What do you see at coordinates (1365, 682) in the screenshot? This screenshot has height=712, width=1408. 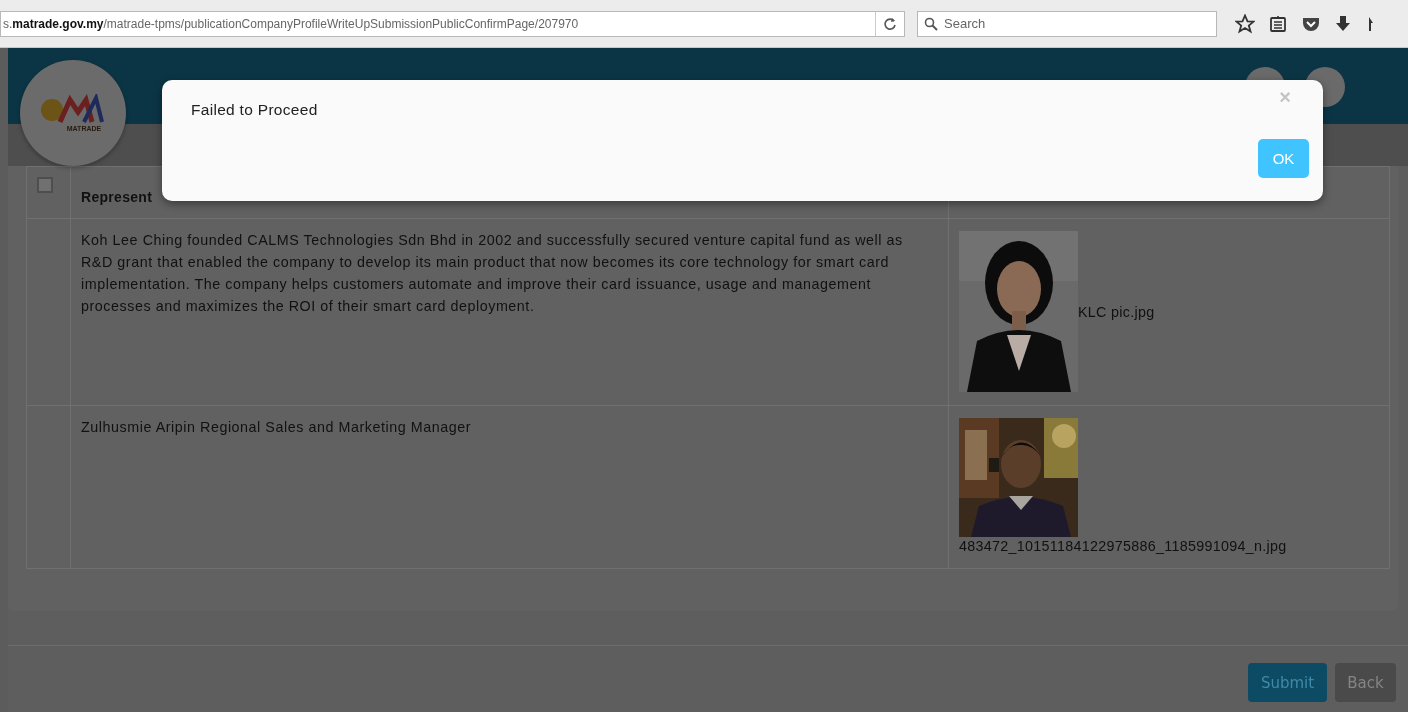 I see `back-button: Back` at bounding box center [1365, 682].